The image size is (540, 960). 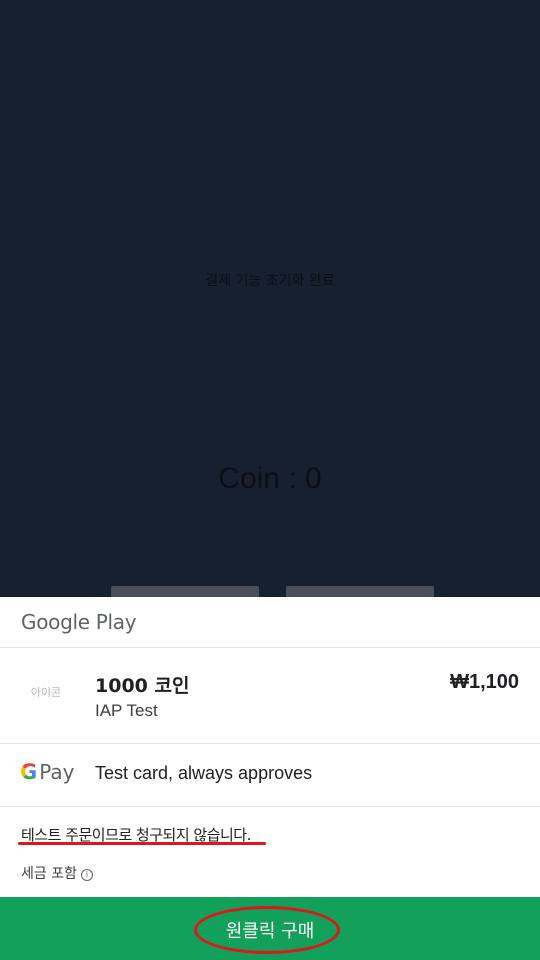 What do you see at coordinates (204, 773) in the screenshot?
I see `payment-method-label: Test card, always approves` at bounding box center [204, 773].